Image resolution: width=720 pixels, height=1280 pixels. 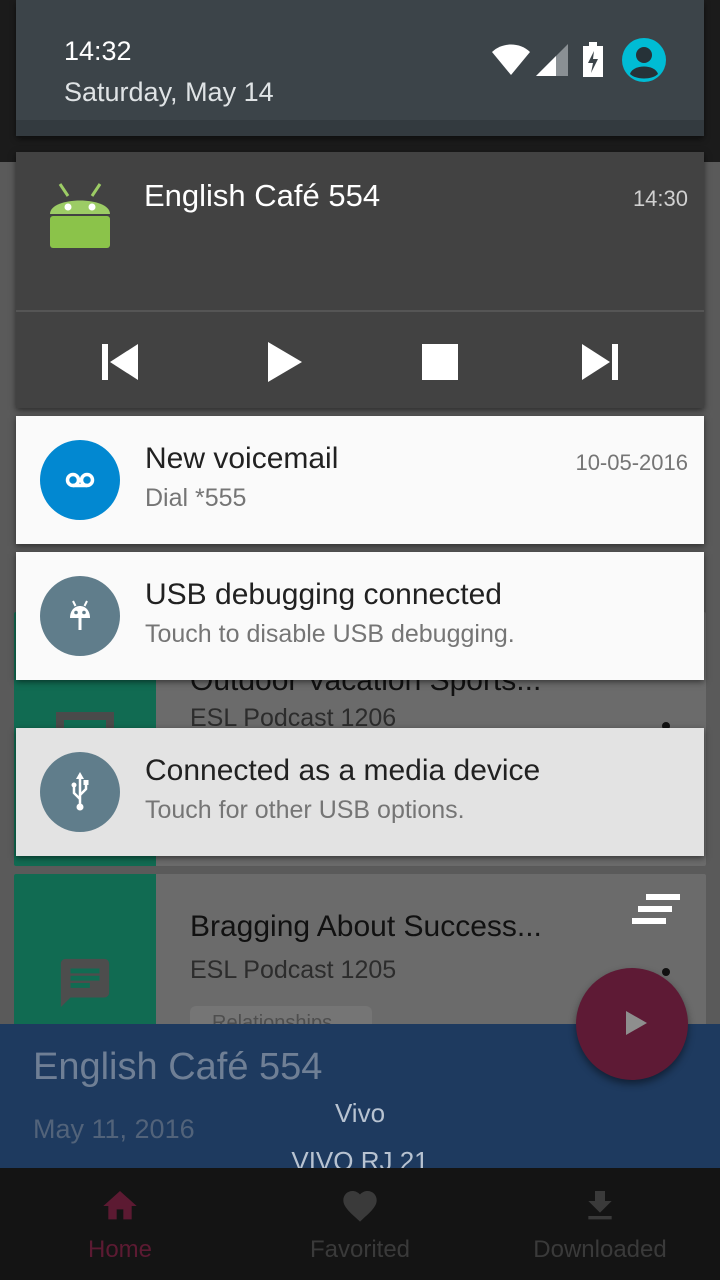 I want to click on wifi-icon, so click(x=511, y=60).